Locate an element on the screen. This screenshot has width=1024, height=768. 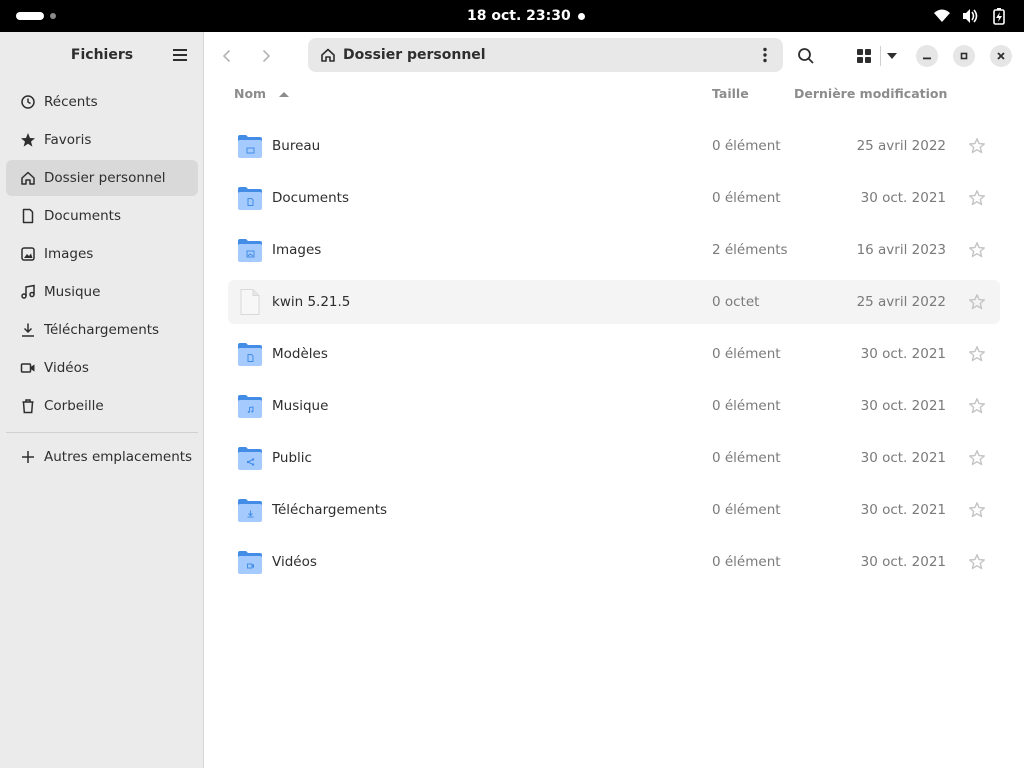
maximize-button is located at coordinates (964, 56).